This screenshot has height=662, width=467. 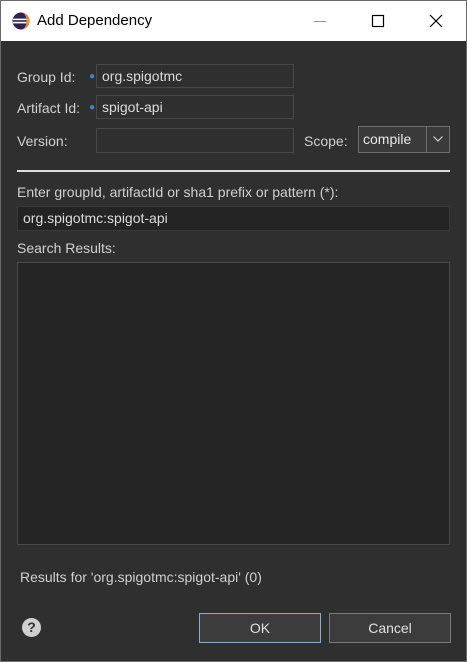 What do you see at coordinates (21, 21) in the screenshot?
I see `eclipse-icon` at bounding box center [21, 21].